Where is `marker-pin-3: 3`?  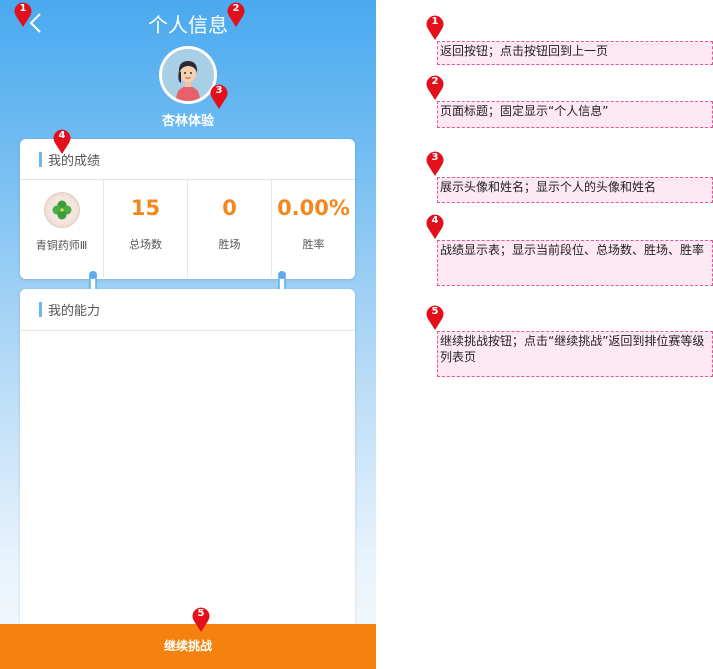 marker-pin-3: 3 is located at coordinates (219, 97).